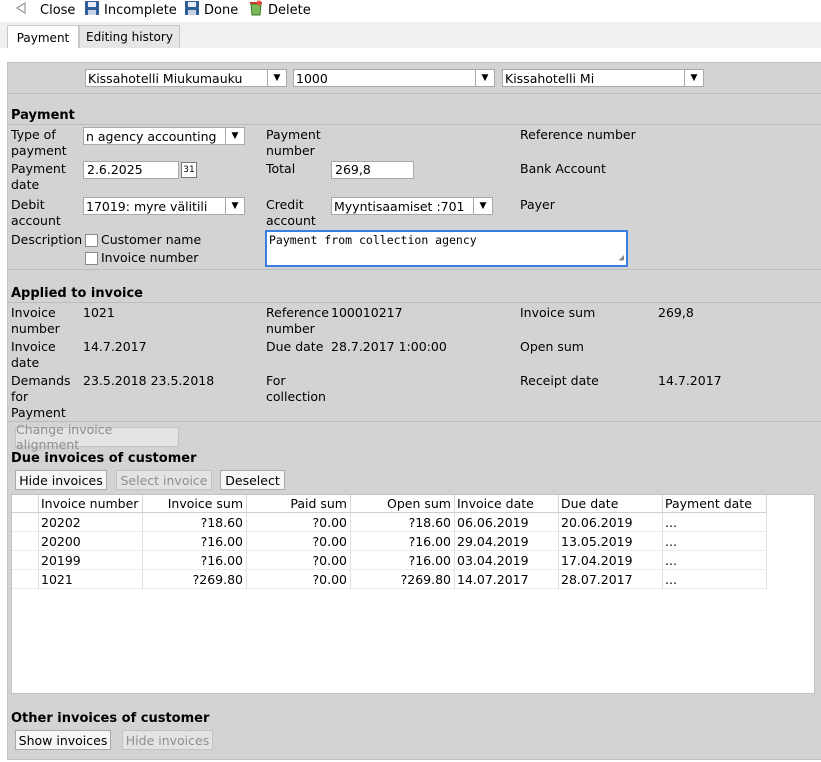 The image size is (821, 762). What do you see at coordinates (290, 150) in the screenshot?
I see `payment-number-label-2: number` at bounding box center [290, 150].